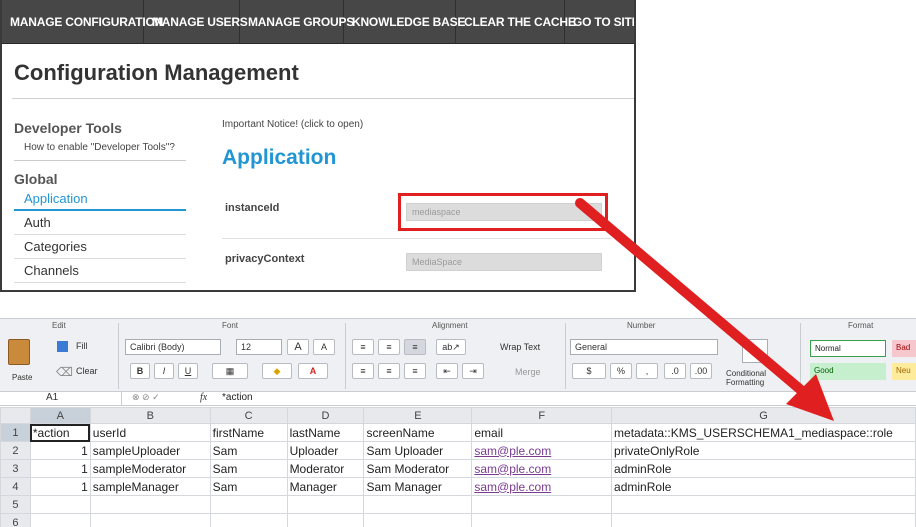 The height and width of the screenshot is (527, 916). Describe the element at coordinates (15, 486) in the screenshot. I see `row-header: 4` at that location.